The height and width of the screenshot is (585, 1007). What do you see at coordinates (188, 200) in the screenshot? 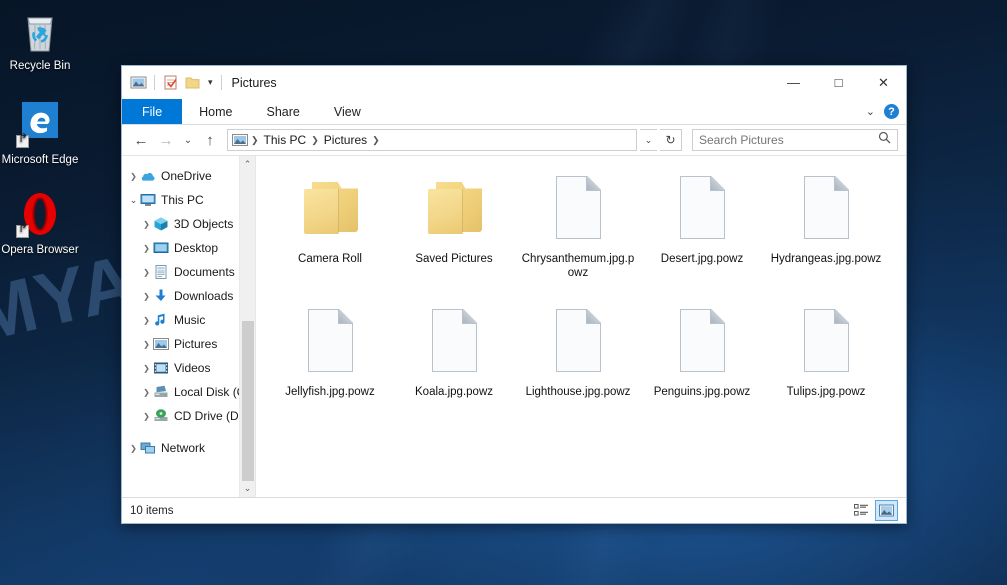
I see `nav-item-this-pc: ⌄ This PC` at bounding box center [188, 200].